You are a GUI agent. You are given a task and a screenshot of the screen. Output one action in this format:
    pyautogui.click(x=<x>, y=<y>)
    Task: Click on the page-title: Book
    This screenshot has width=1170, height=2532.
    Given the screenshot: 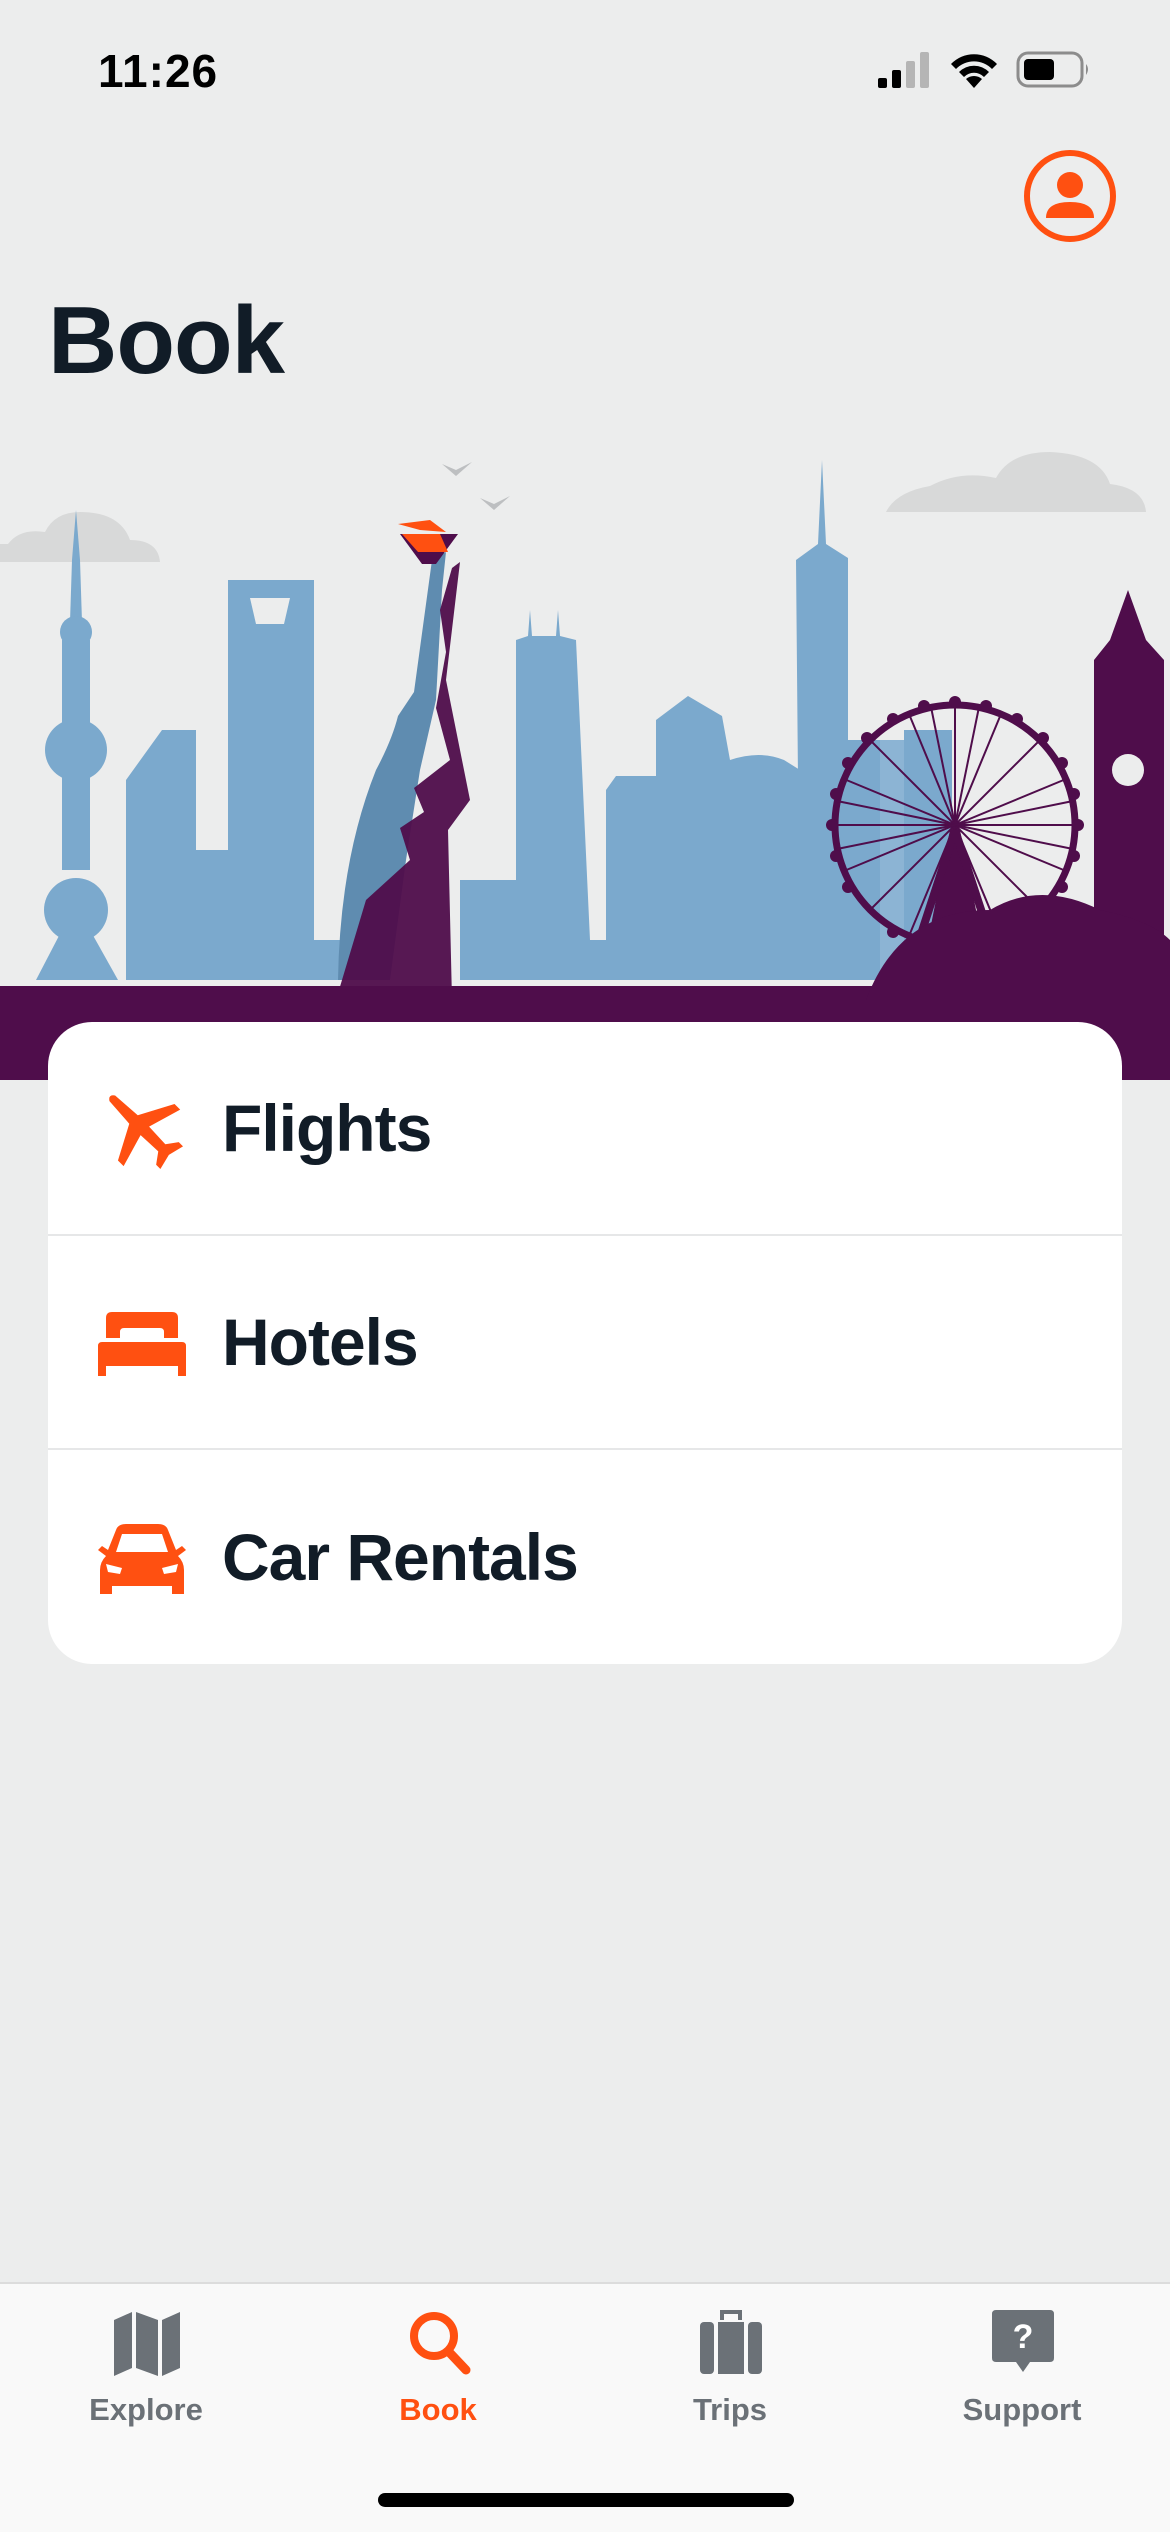 What is the action you would take?
    pyautogui.click(x=166, y=340)
    